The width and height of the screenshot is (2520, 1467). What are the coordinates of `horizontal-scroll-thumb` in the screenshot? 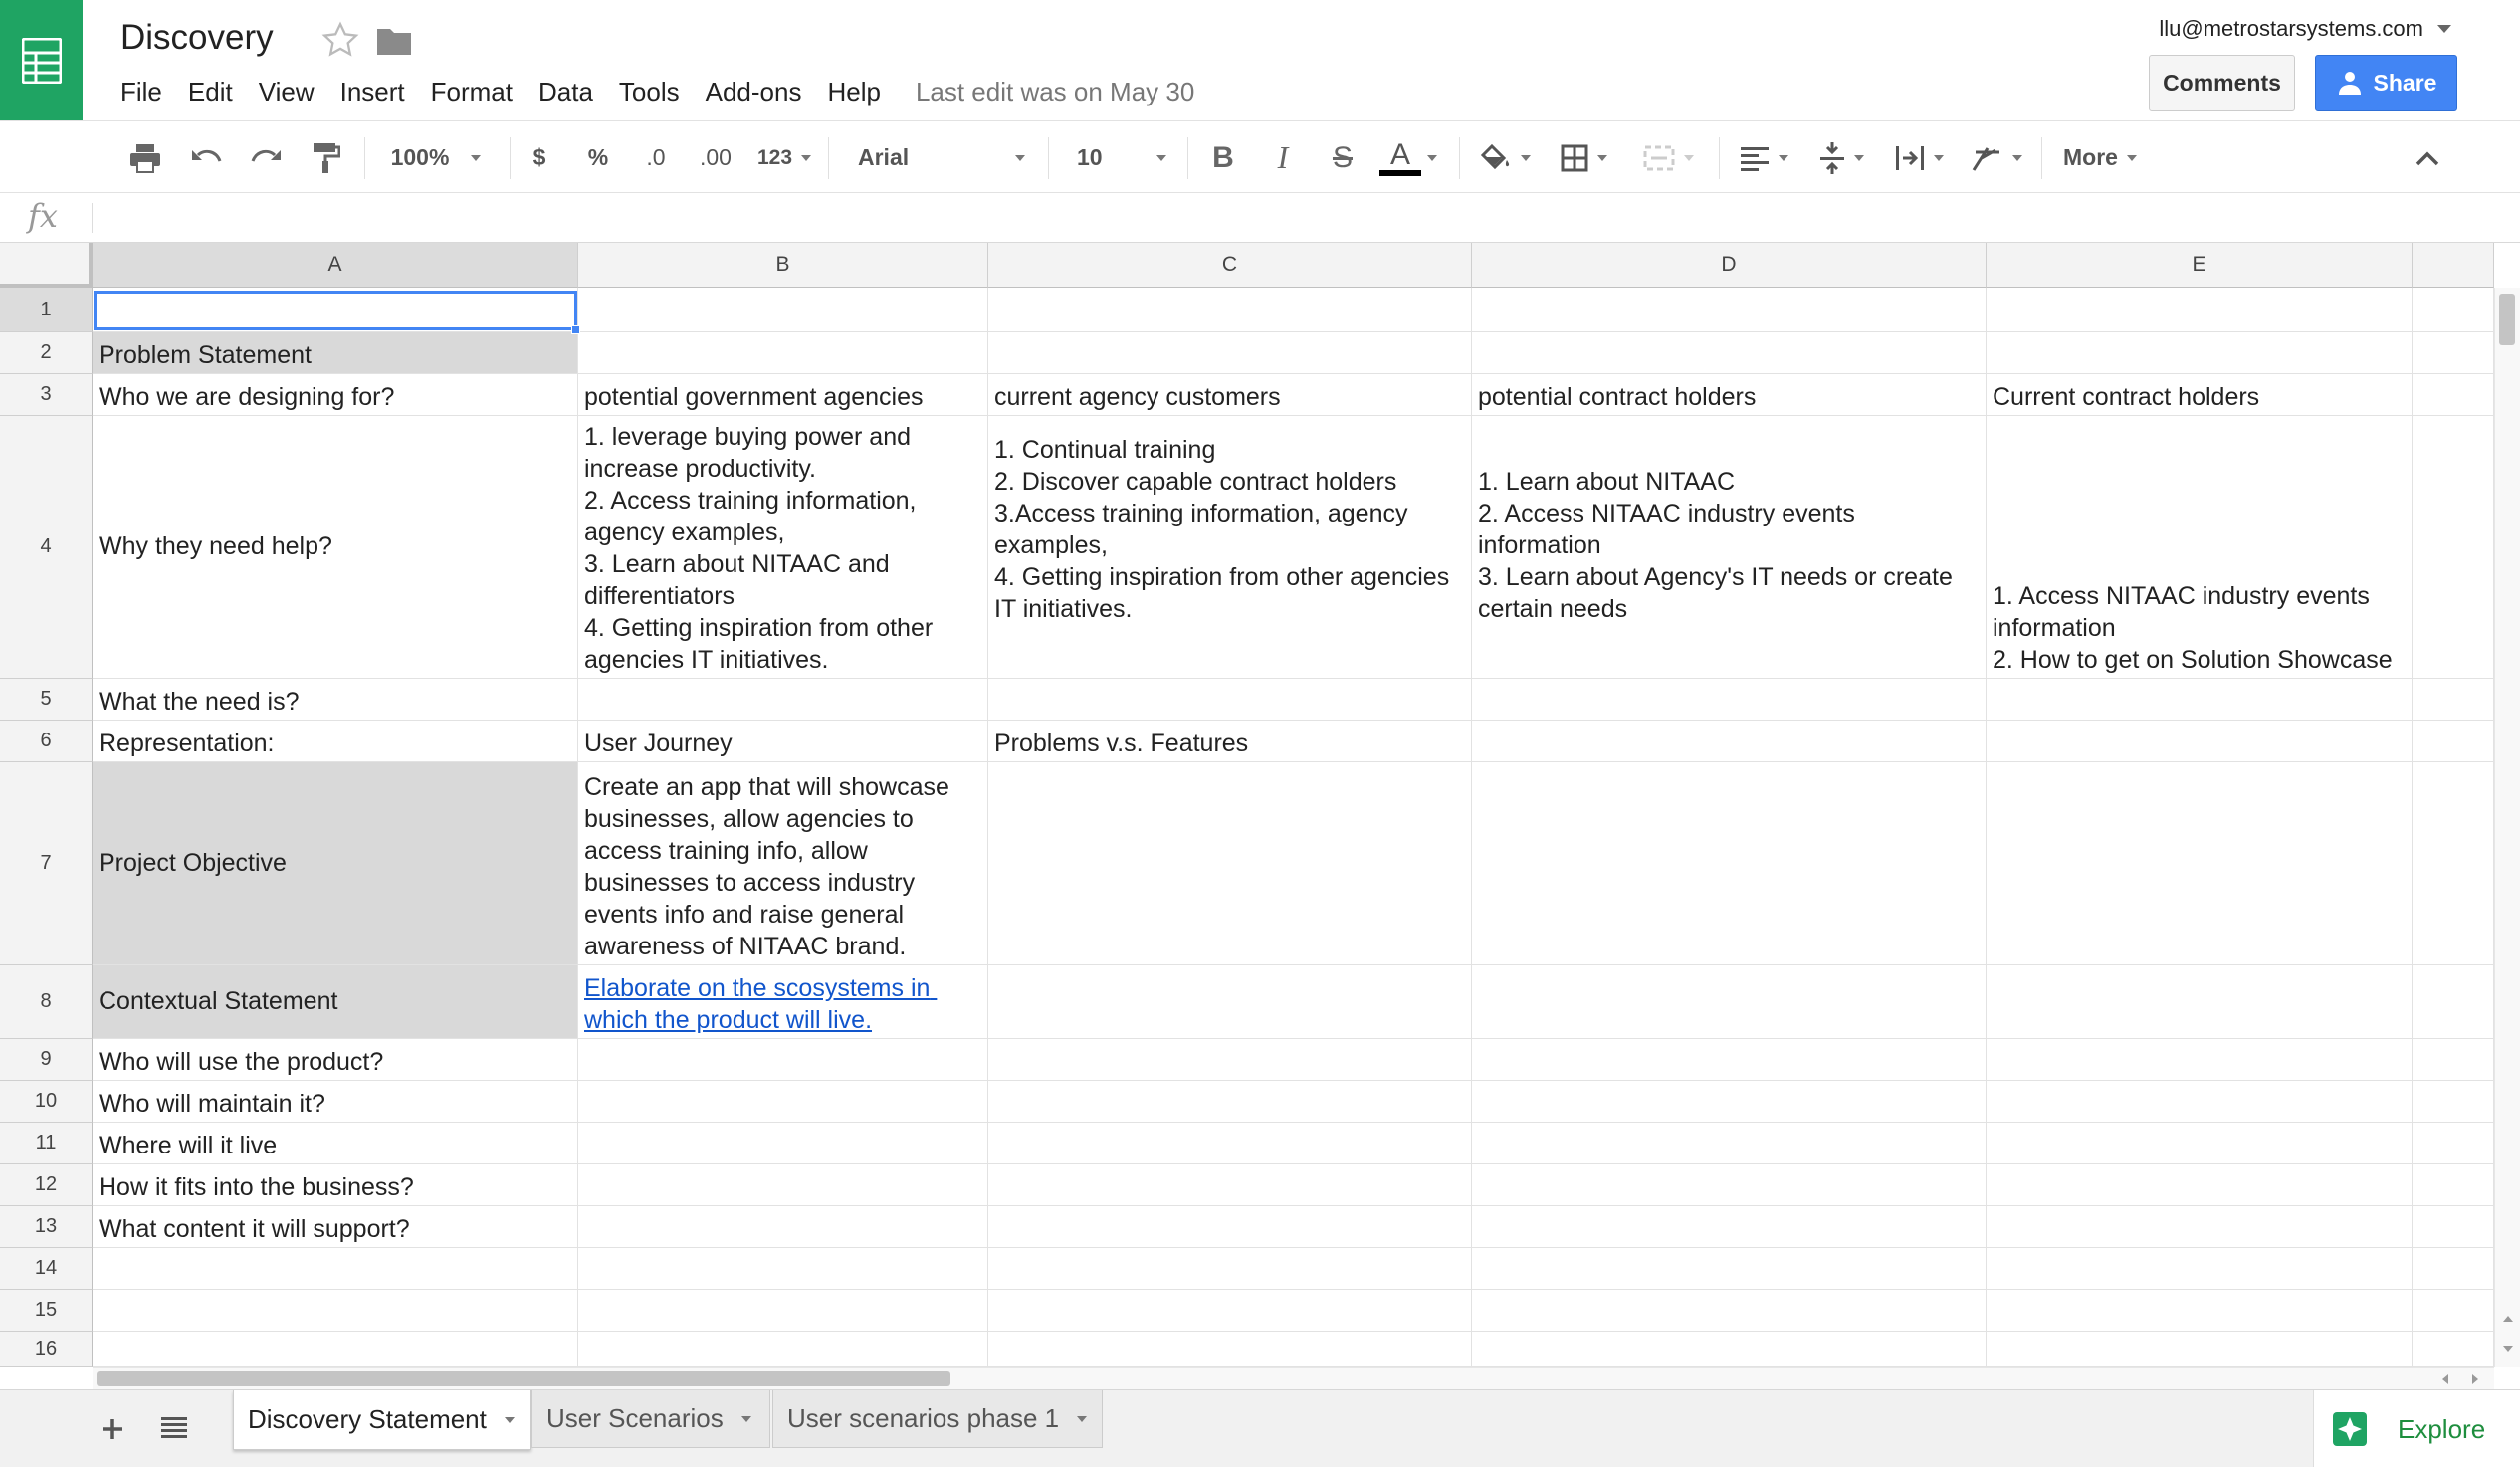 It's located at (523, 1378).